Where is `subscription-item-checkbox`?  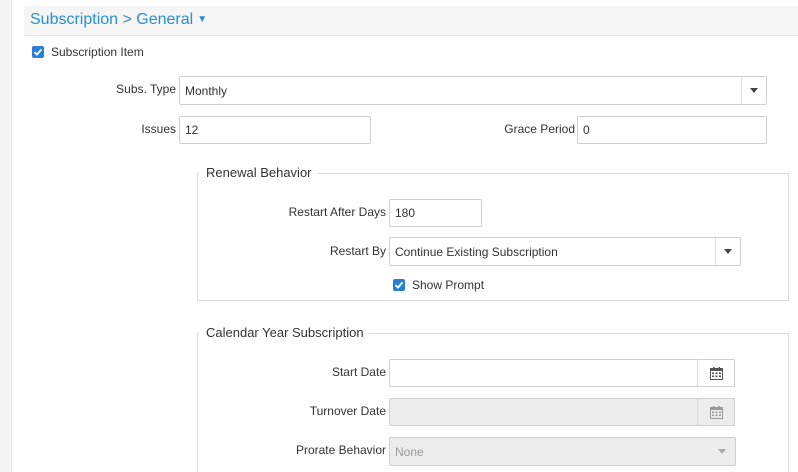
subscription-item-checkbox is located at coordinates (38, 52).